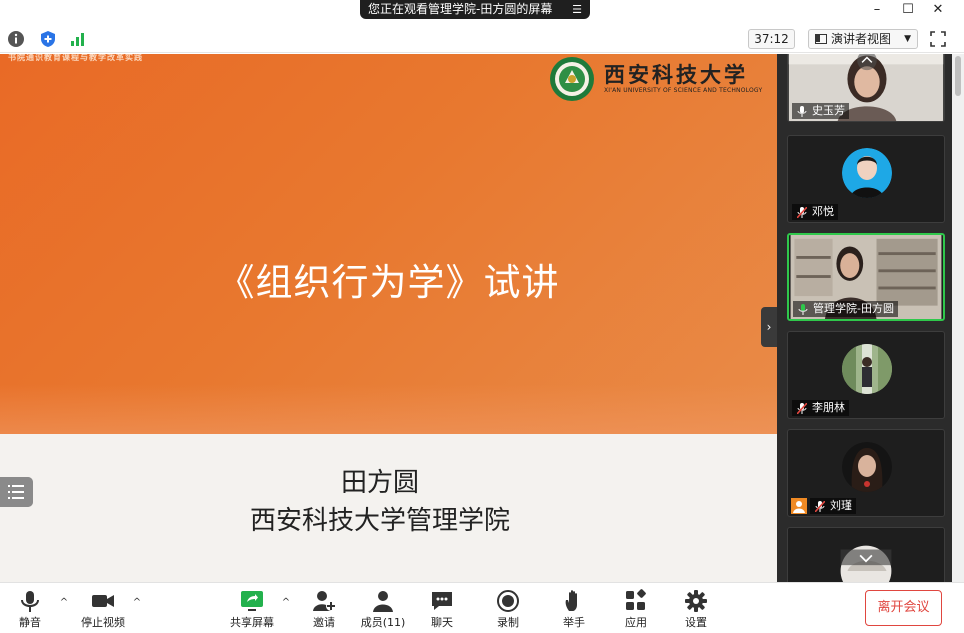 The width and height of the screenshot is (964, 633). Describe the element at coordinates (324, 601) in the screenshot. I see `add-user-icon` at that location.